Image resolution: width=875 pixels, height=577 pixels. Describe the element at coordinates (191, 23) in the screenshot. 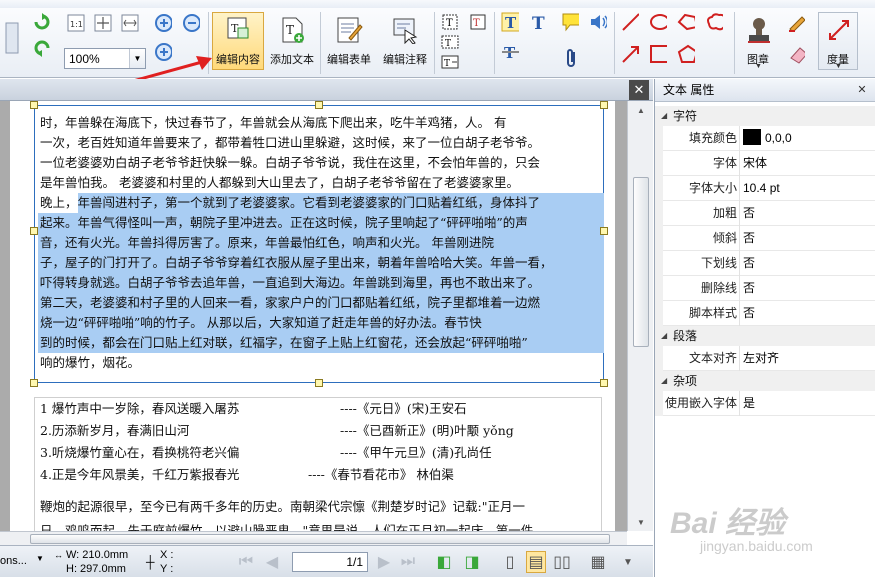

I see `zoom-out-icon` at that location.